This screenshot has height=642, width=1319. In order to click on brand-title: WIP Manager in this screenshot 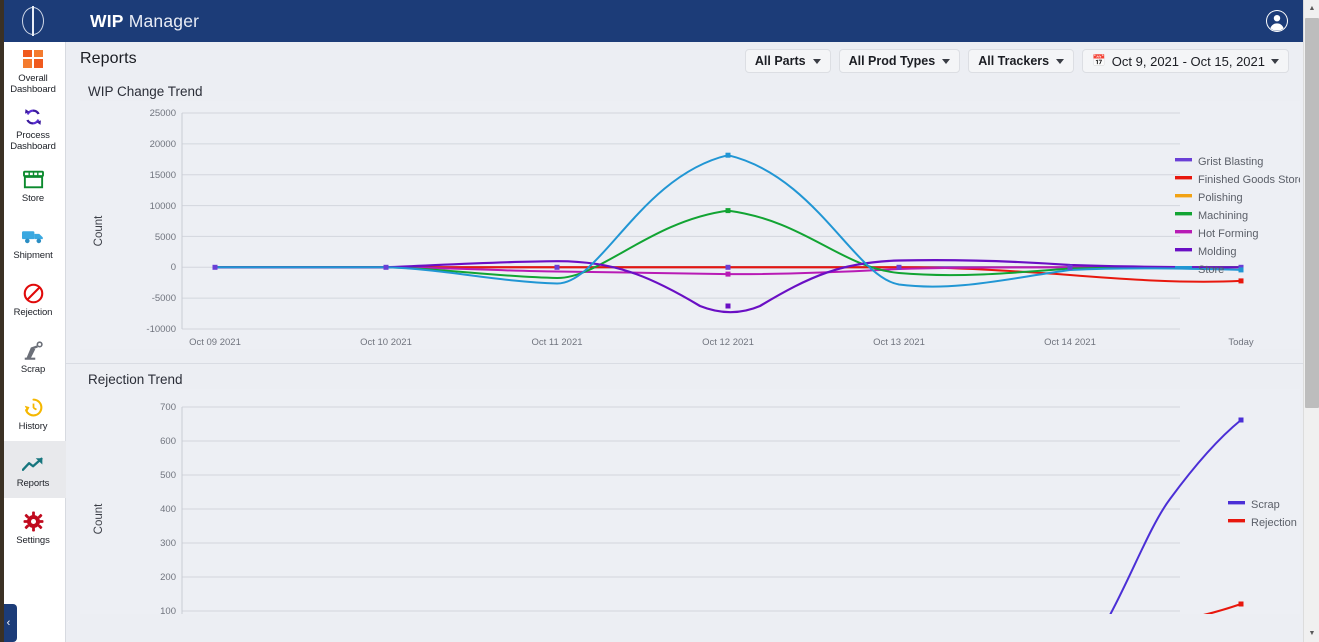, I will do `click(144, 21)`.